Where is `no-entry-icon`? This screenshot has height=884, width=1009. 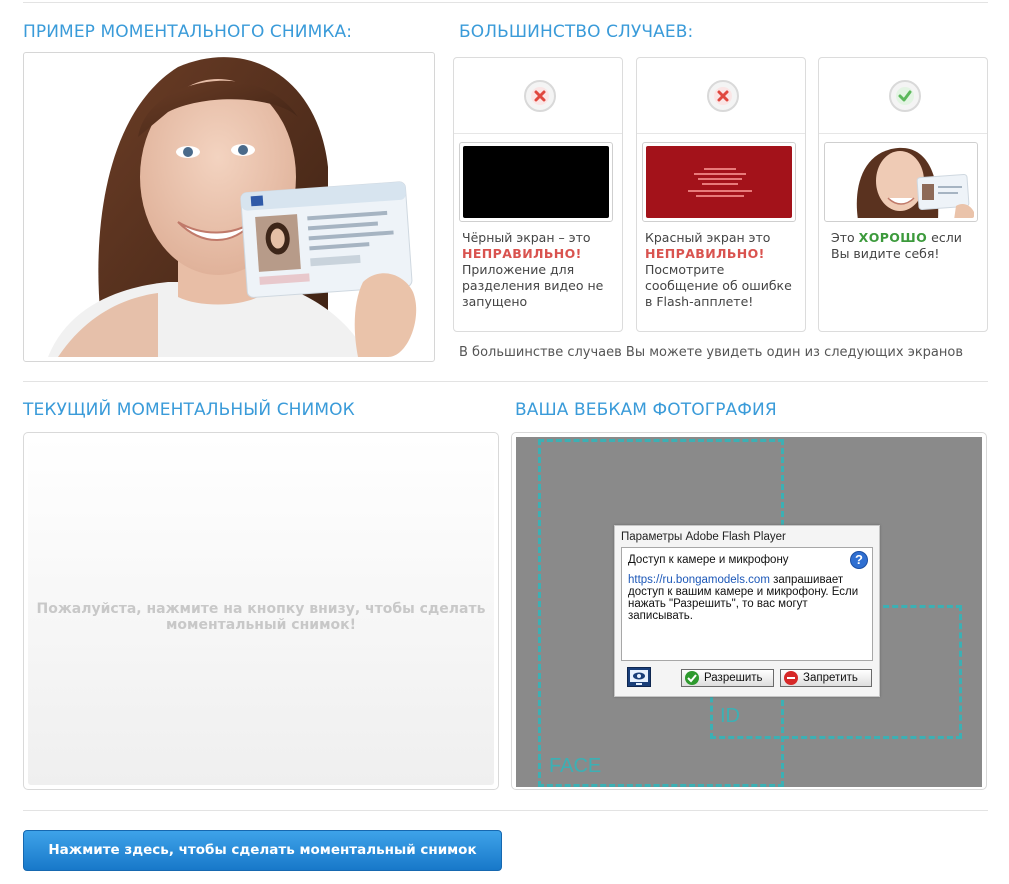 no-entry-icon is located at coordinates (791, 678).